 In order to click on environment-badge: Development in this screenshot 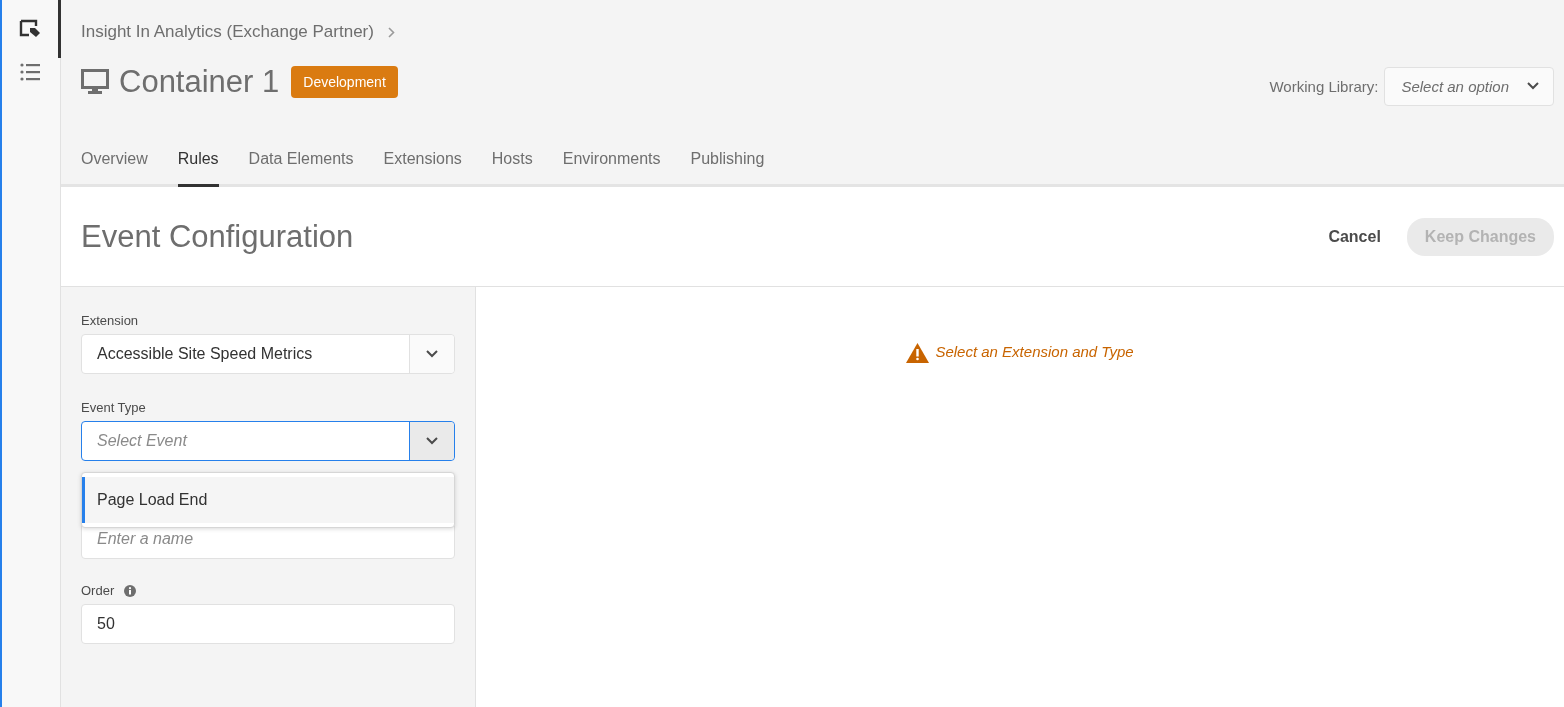, I will do `click(344, 82)`.